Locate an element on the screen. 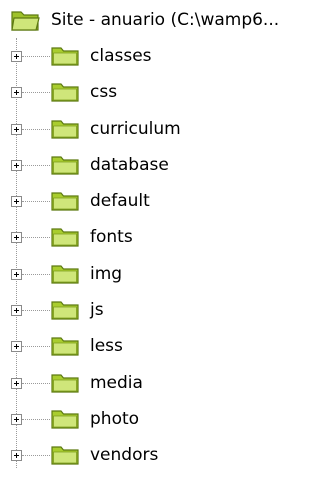 The image size is (330, 477). tree-folder-label: vendors is located at coordinates (124, 455).